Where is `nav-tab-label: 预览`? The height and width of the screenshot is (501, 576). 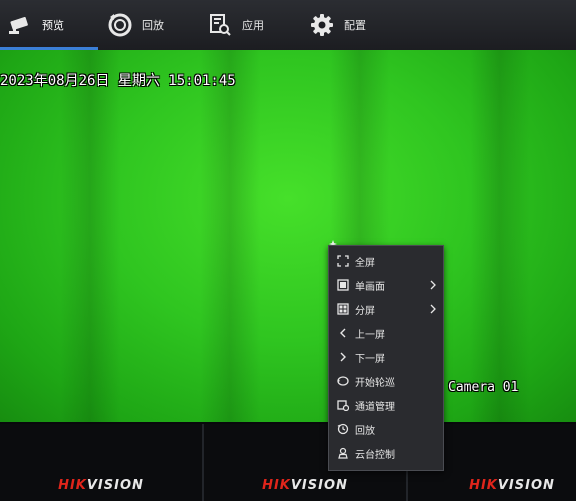 nav-tab-label: 预览 is located at coordinates (53, 25).